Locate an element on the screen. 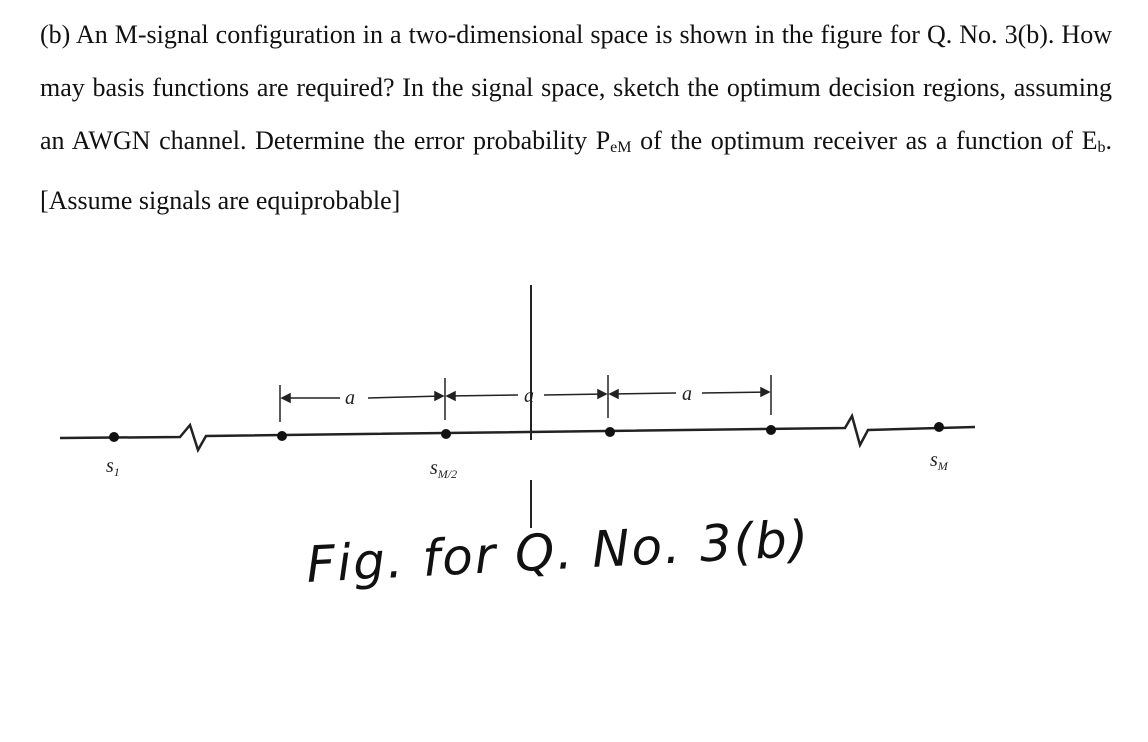  label-s1: s1 is located at coordinates (113, 467).